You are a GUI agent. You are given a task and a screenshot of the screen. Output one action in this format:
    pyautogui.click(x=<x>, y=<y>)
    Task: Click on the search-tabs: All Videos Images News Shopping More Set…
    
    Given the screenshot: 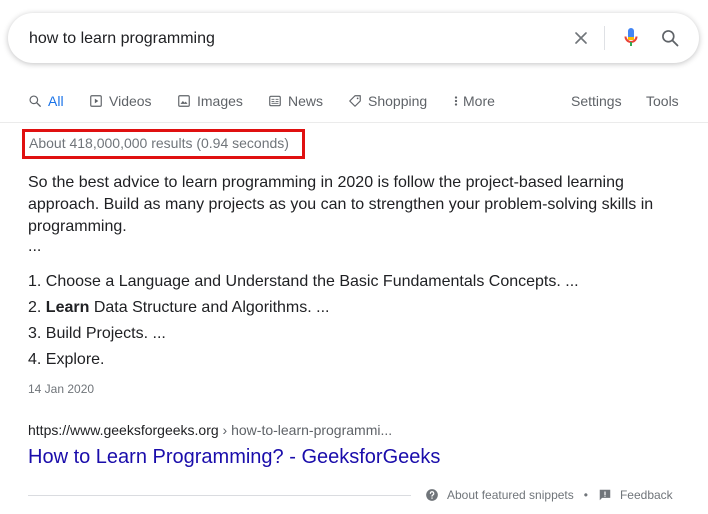 What is the action you would take?
    pyautogui.click(x=354, y=101)
    